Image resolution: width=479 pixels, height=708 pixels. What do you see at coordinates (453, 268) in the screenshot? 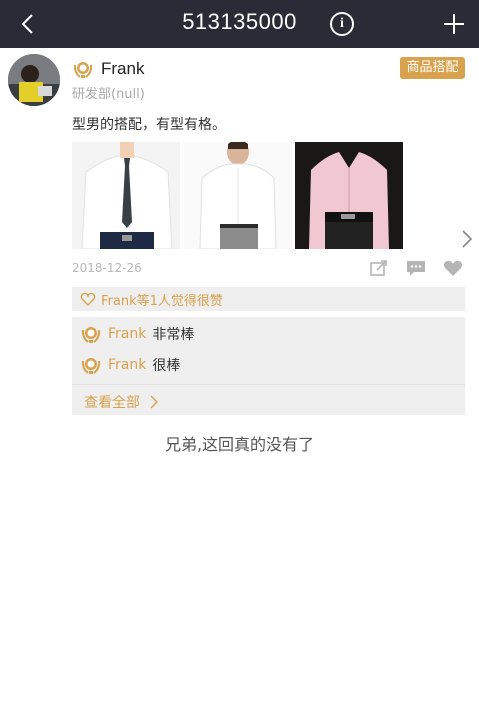
I see `heart-icon` at bounding box center [453, 268].